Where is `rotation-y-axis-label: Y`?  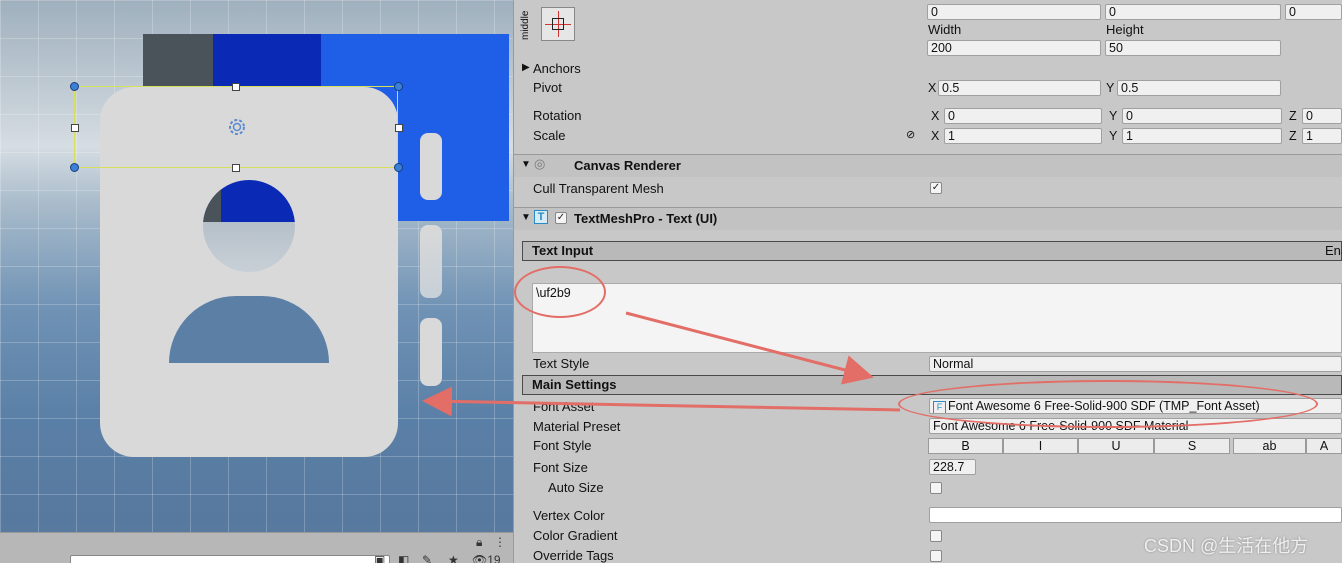
rotation-y-axis-label: Y is located at coordinates (1113, 116).